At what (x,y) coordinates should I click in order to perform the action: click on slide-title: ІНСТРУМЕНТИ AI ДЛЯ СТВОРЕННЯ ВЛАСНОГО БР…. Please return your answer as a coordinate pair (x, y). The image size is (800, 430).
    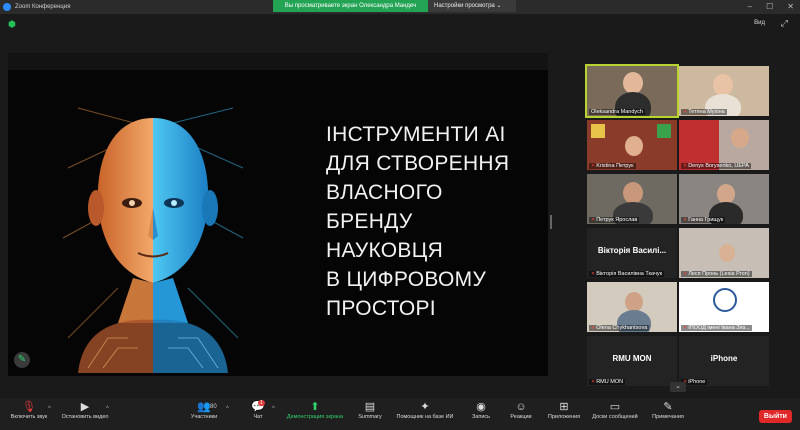
    Looking at the image, I should click on (426, 221).